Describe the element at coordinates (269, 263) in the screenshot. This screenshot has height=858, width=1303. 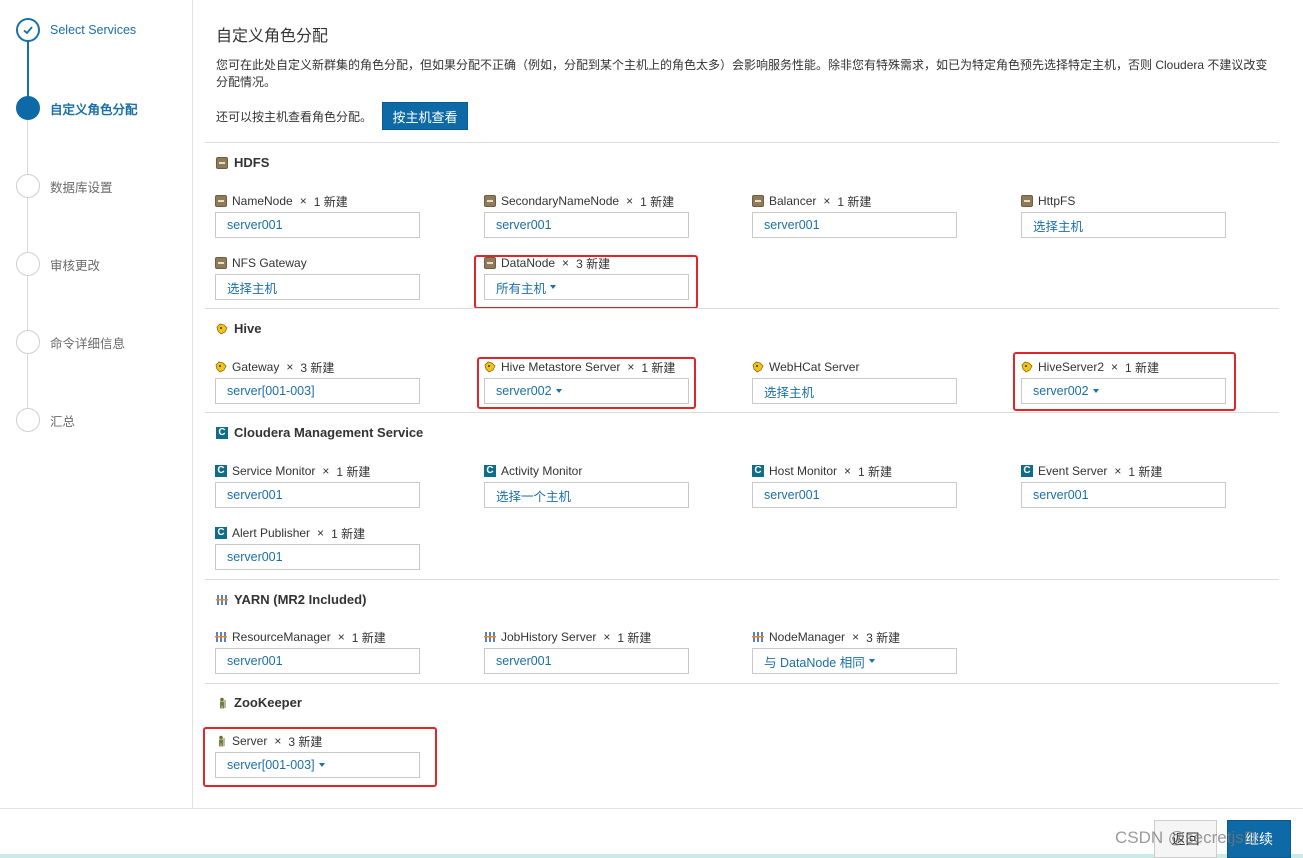
I see `role-name: NFS Gateway` at that location.